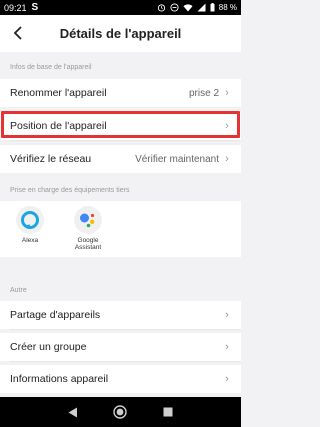 The height and width of the screenshot is (427, 320). Describe the element at coordinates (120, 126) in the screenshot. I see `device-position-row: Position de l'appareil ›` at that location.